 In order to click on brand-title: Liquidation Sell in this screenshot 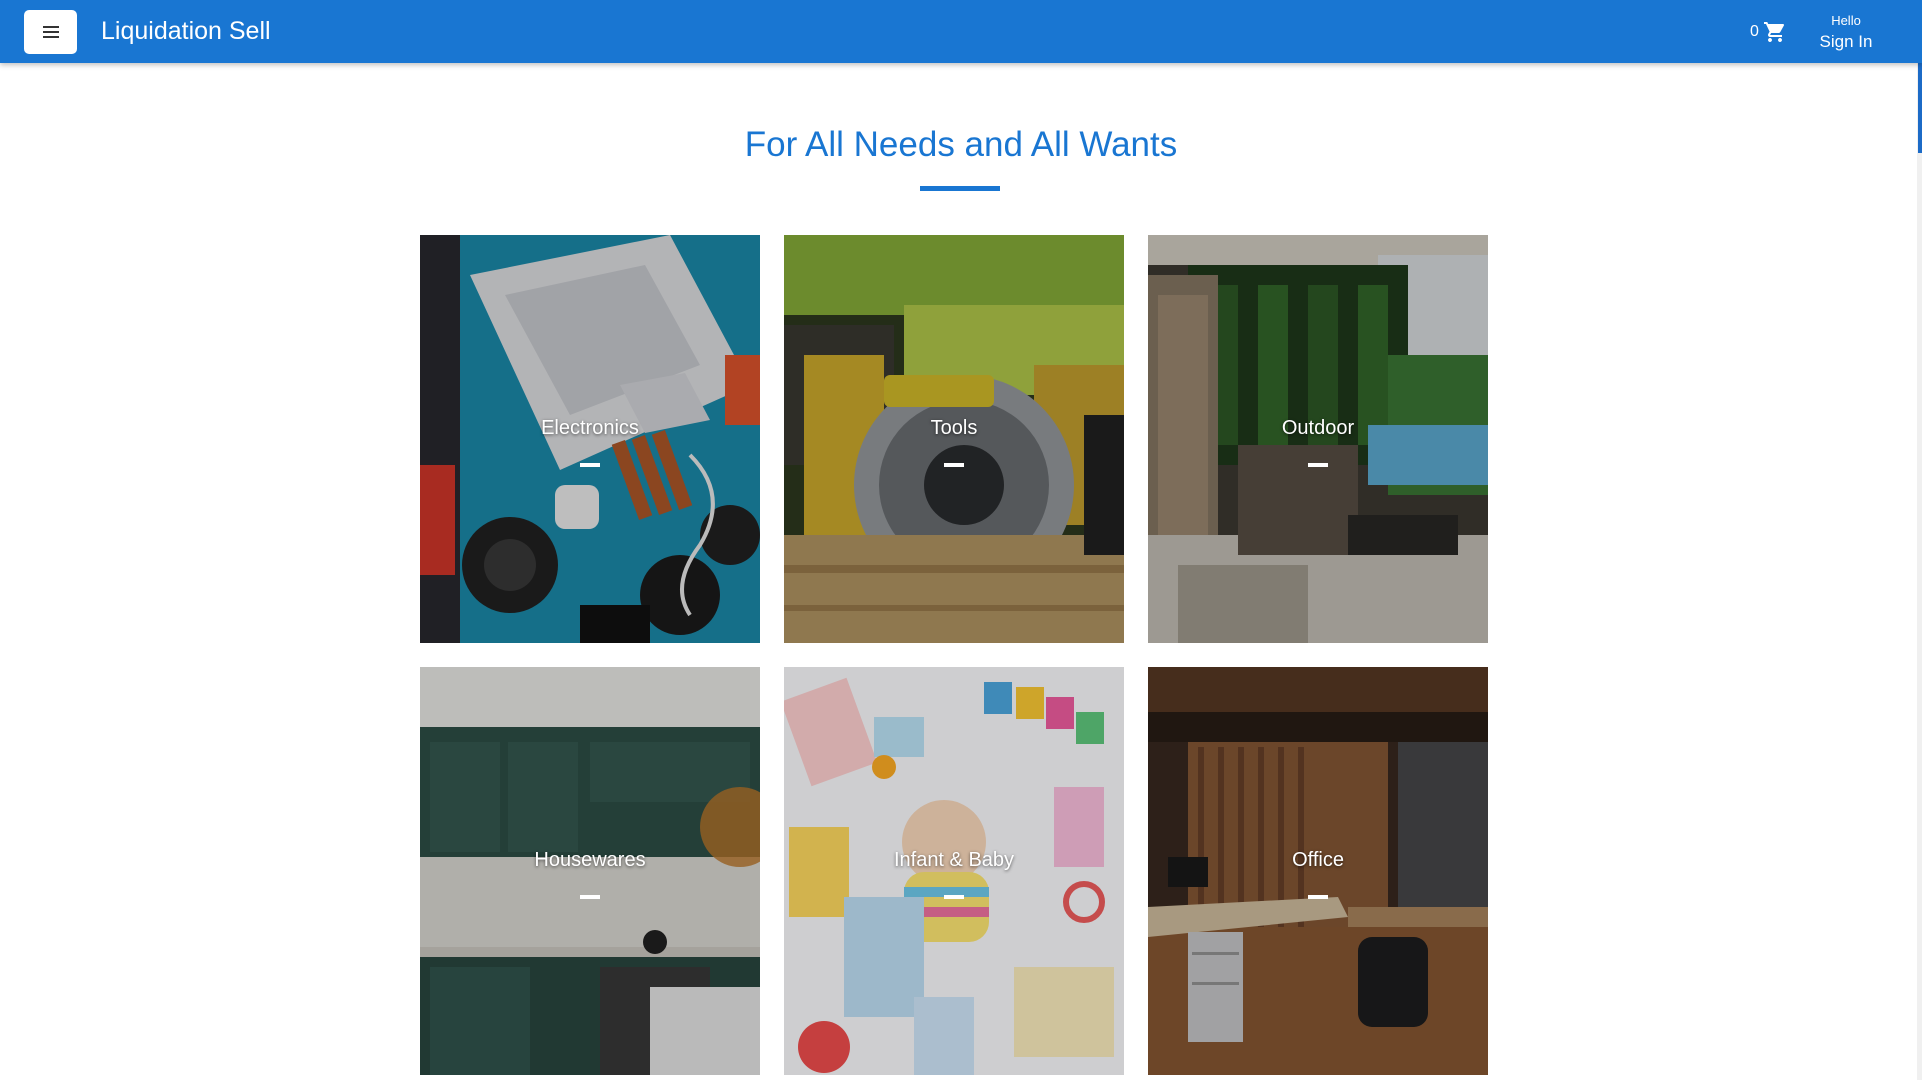, I will do `click(186, 31)`.